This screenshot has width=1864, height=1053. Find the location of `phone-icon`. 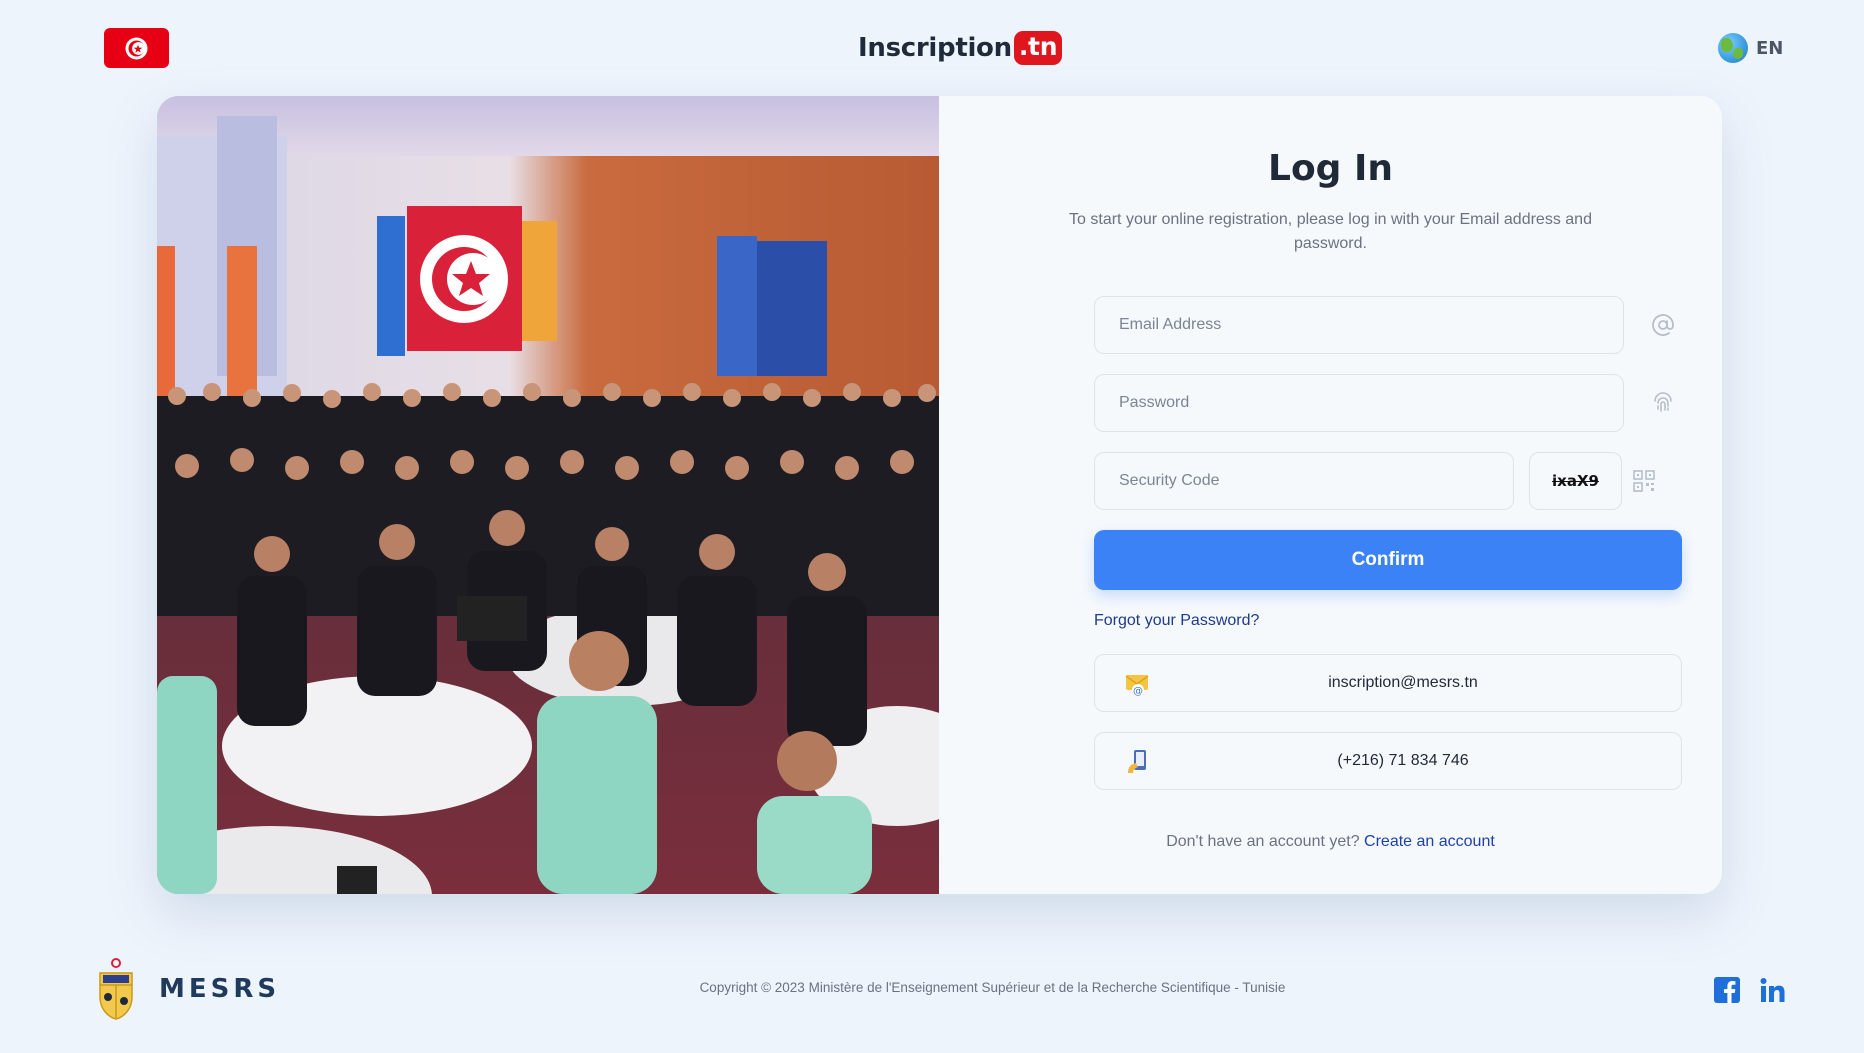

phone-icon is located at coordinates (1137, 761).